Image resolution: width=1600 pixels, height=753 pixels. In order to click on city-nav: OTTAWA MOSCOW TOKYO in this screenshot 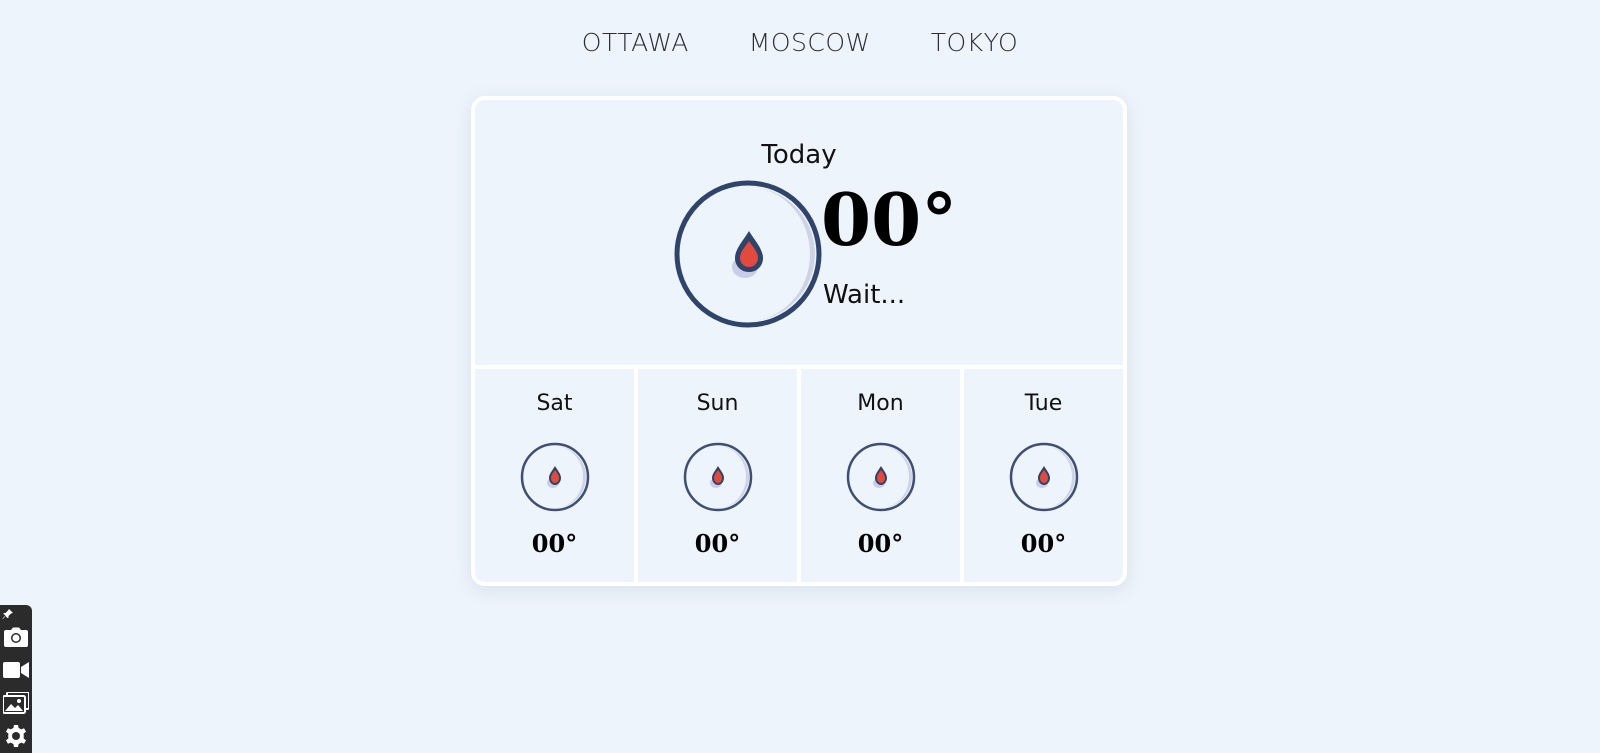, I will do `click(800, 42)`.